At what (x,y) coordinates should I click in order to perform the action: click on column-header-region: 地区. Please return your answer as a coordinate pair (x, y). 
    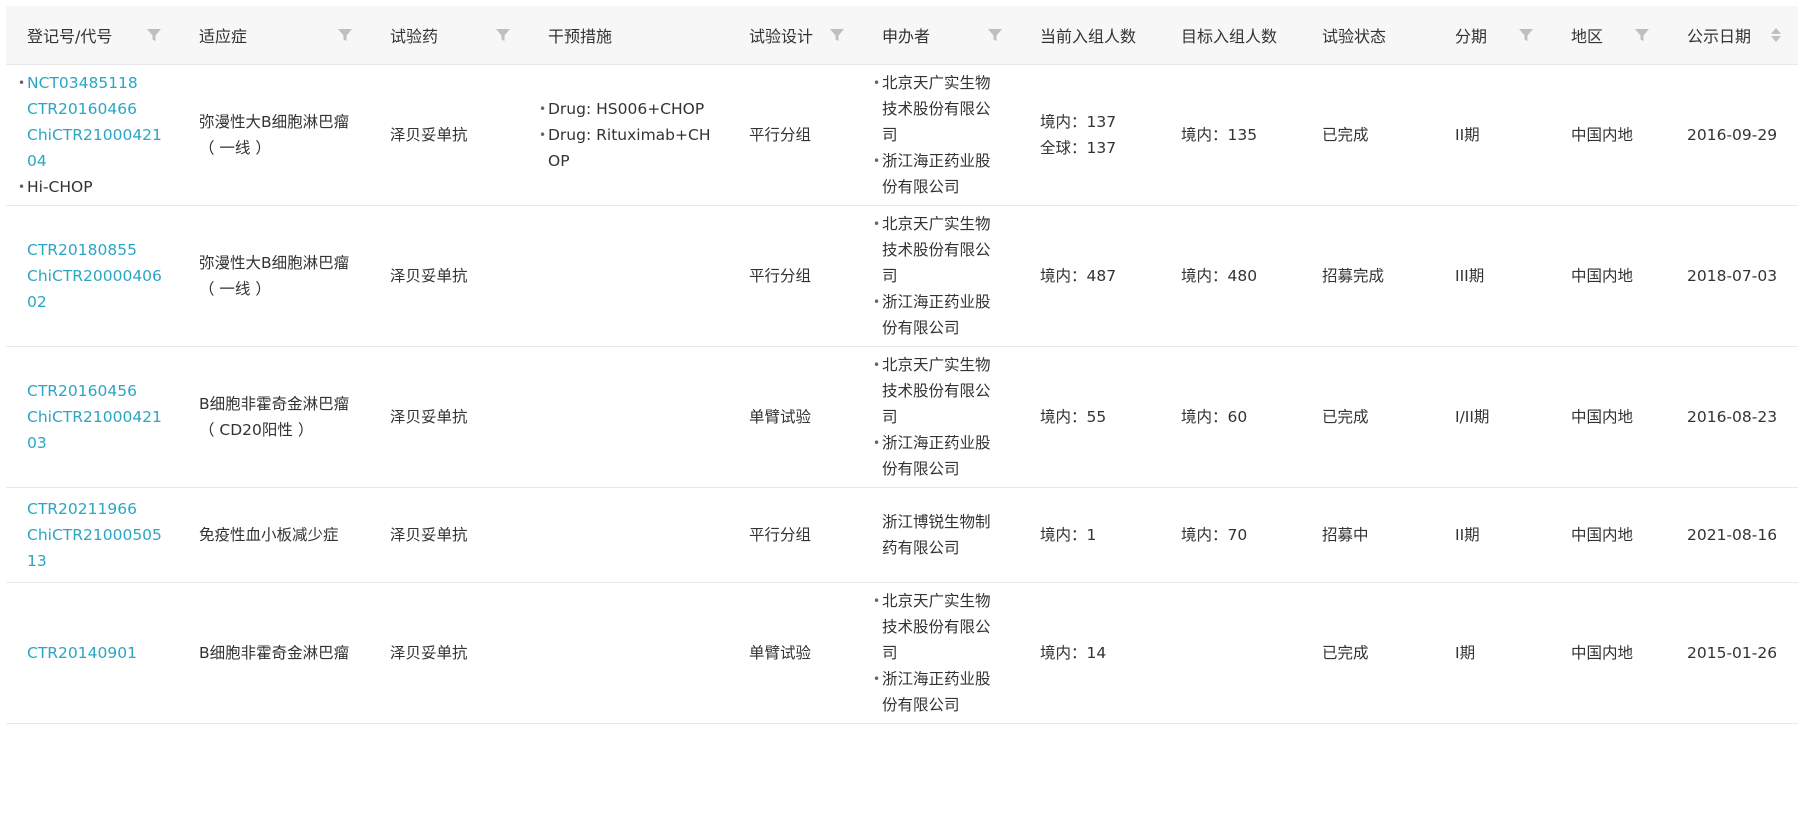
    Looking at the image, I should click on (1608, 35).